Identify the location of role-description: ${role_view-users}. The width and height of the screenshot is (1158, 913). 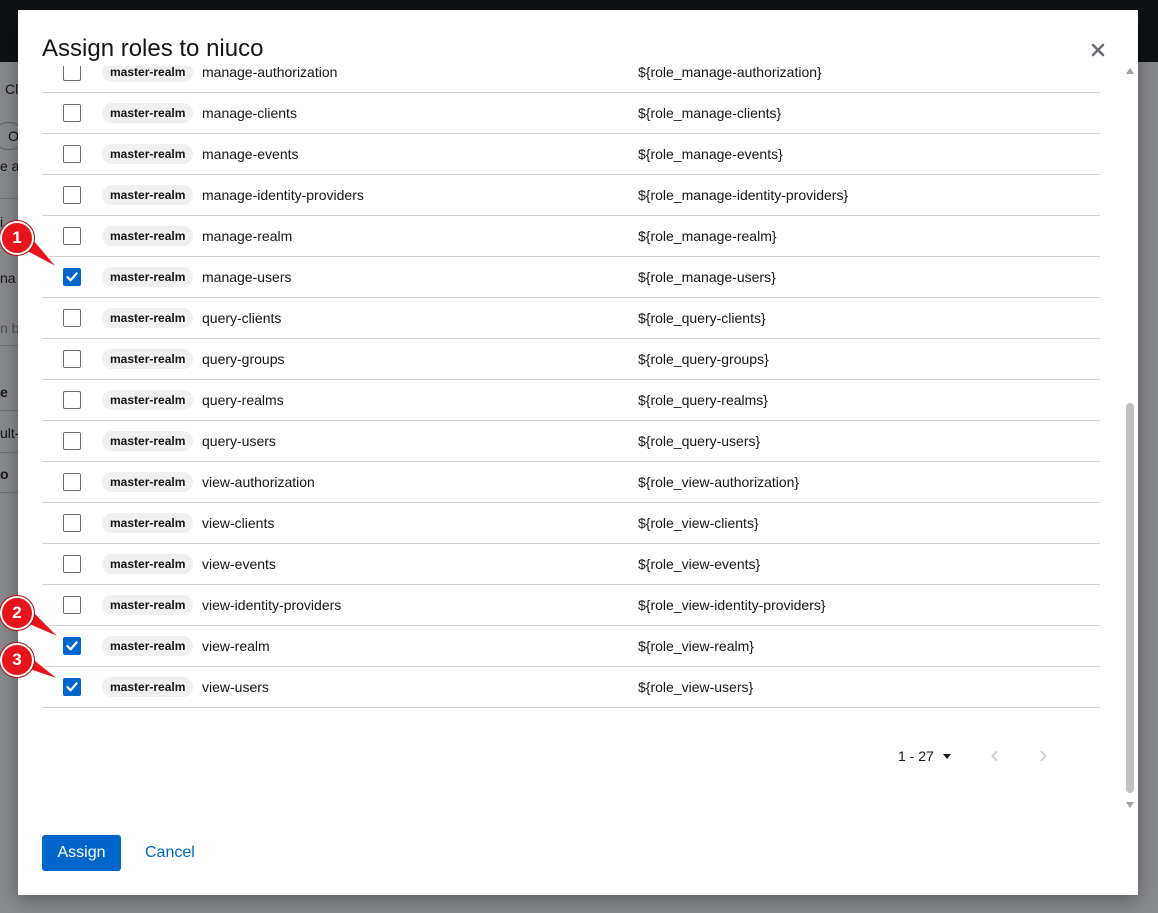
(696, 687).